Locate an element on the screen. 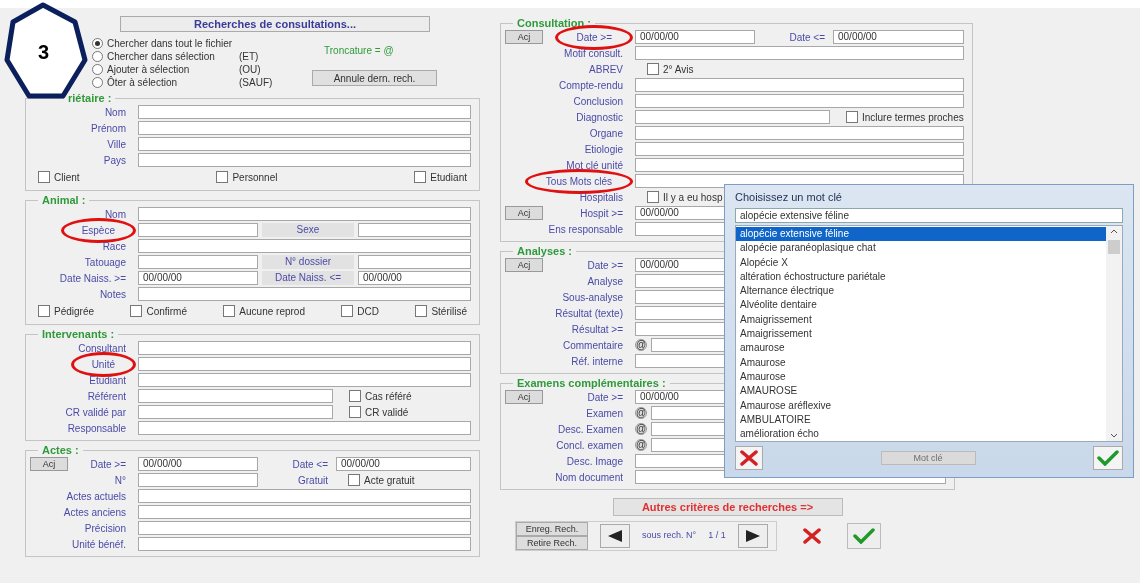 The height and width of the screenshot is (583, 1140). section-title: Consultation : is located at coordinates (554, 23).